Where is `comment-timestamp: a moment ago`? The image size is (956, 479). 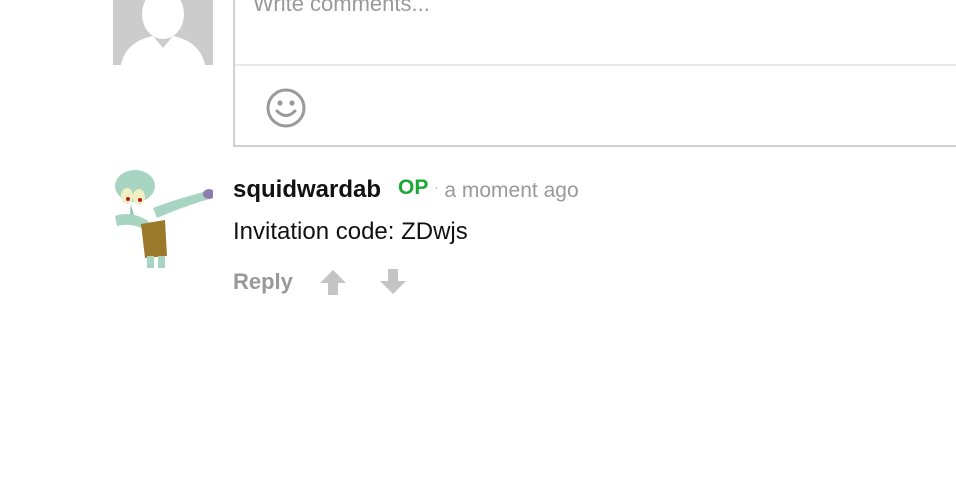
comment-timestamp: a moment ago is located at coordinates (511, 191).